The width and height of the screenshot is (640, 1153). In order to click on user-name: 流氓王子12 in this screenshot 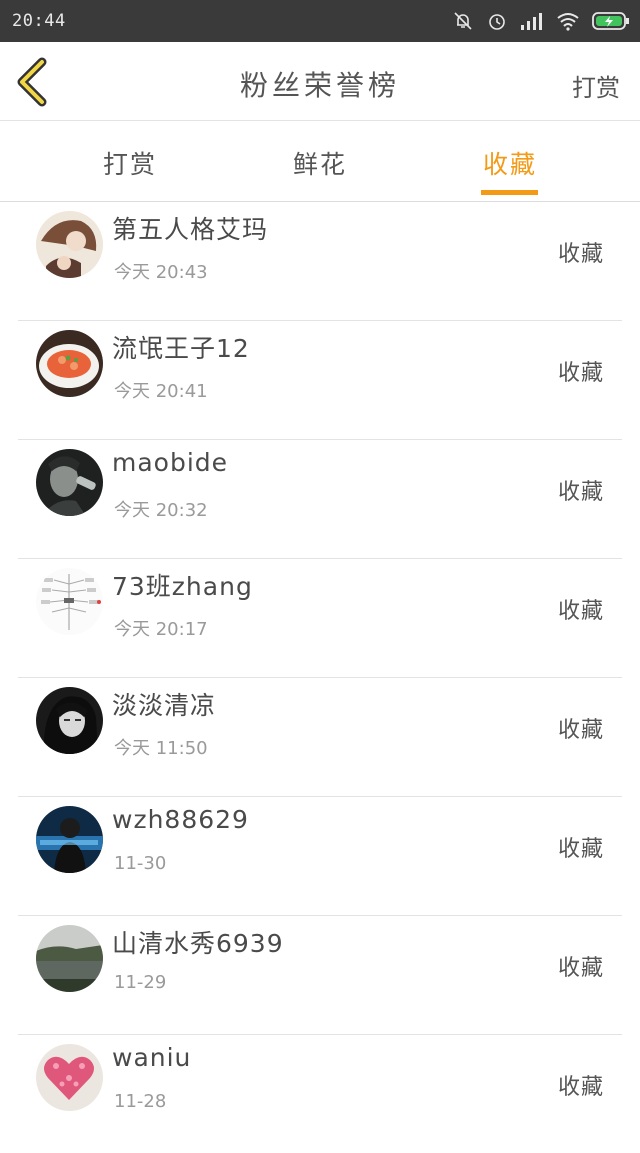, I will do `click(181, 348)`.